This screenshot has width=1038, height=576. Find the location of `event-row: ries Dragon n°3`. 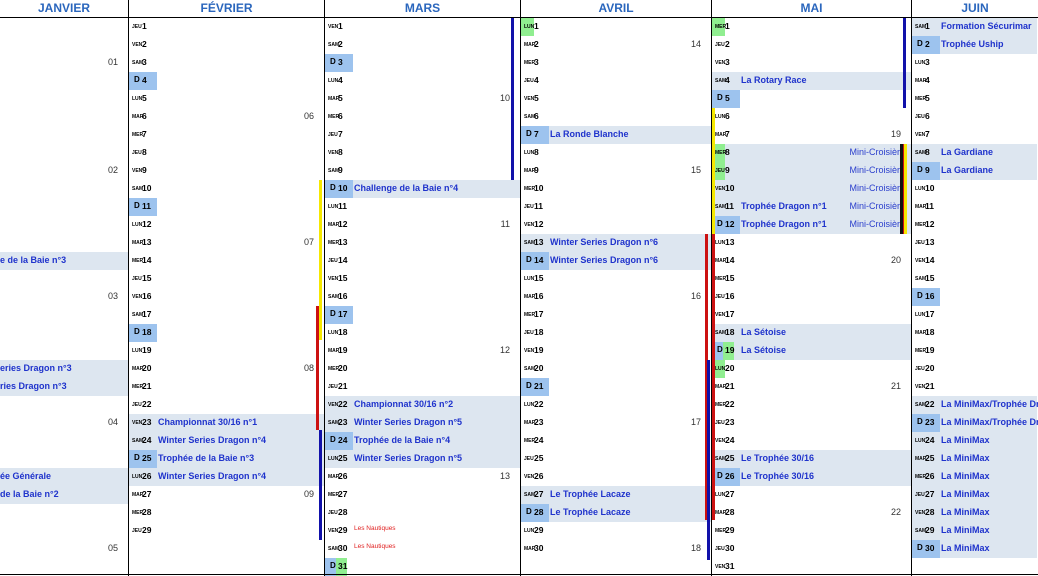

event-row: ries Dragon n°3 is located at coordinates (64, 387).